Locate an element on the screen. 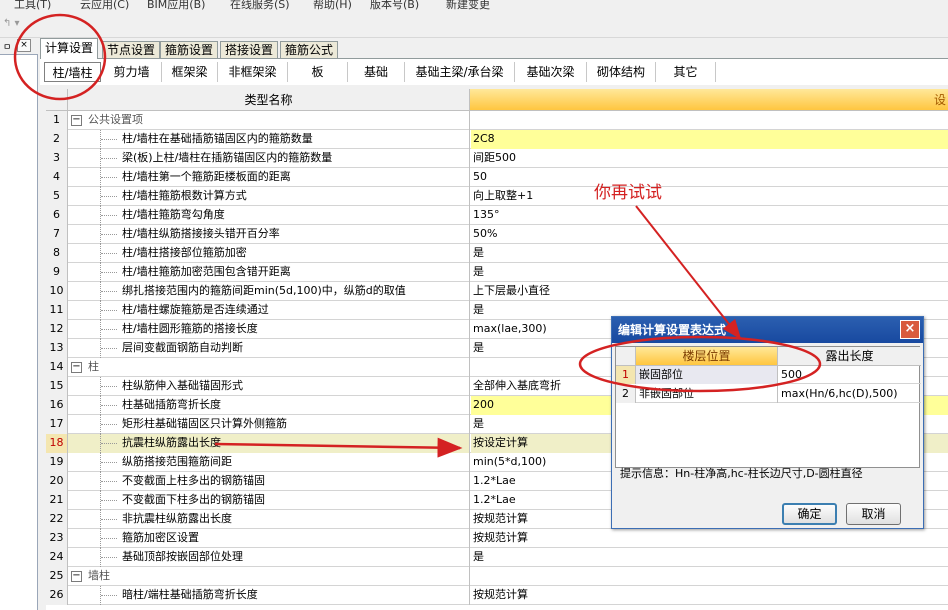  menu-online: 在线服务(S) is located at coordinates (260, 5).